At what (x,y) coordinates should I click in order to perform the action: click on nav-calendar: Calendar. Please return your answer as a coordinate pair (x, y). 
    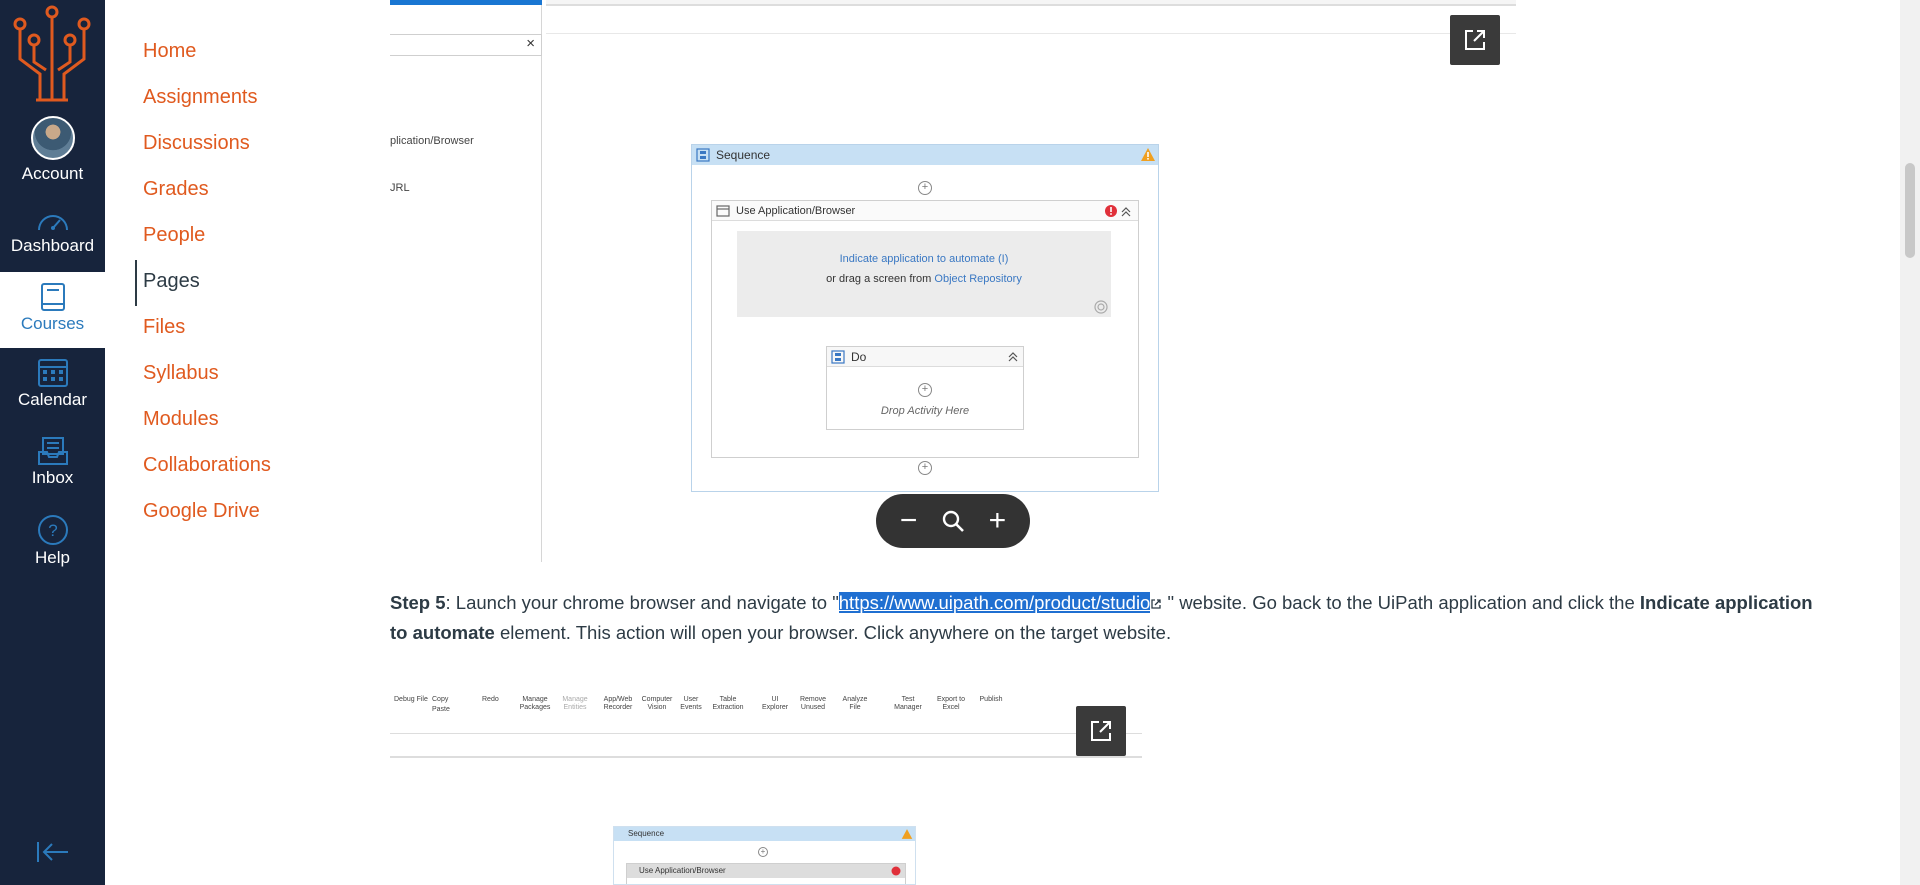
    Looking at the image, I should click on (52, 383).